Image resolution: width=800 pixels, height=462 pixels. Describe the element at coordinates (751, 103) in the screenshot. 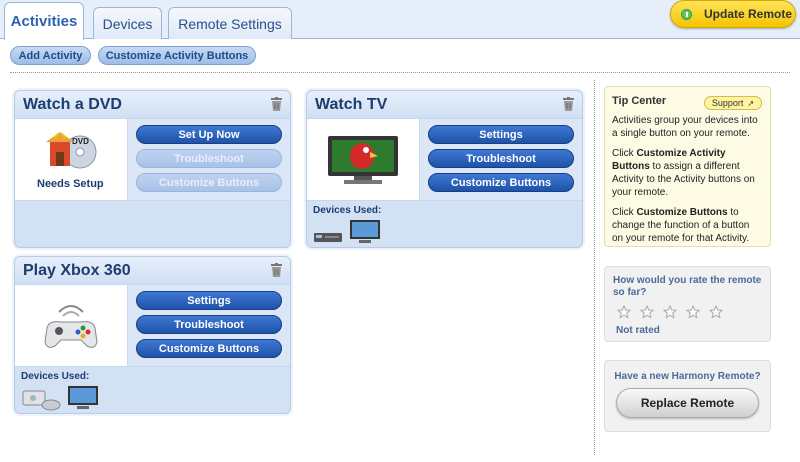

I see `external-link-icon: ↗` at that location.